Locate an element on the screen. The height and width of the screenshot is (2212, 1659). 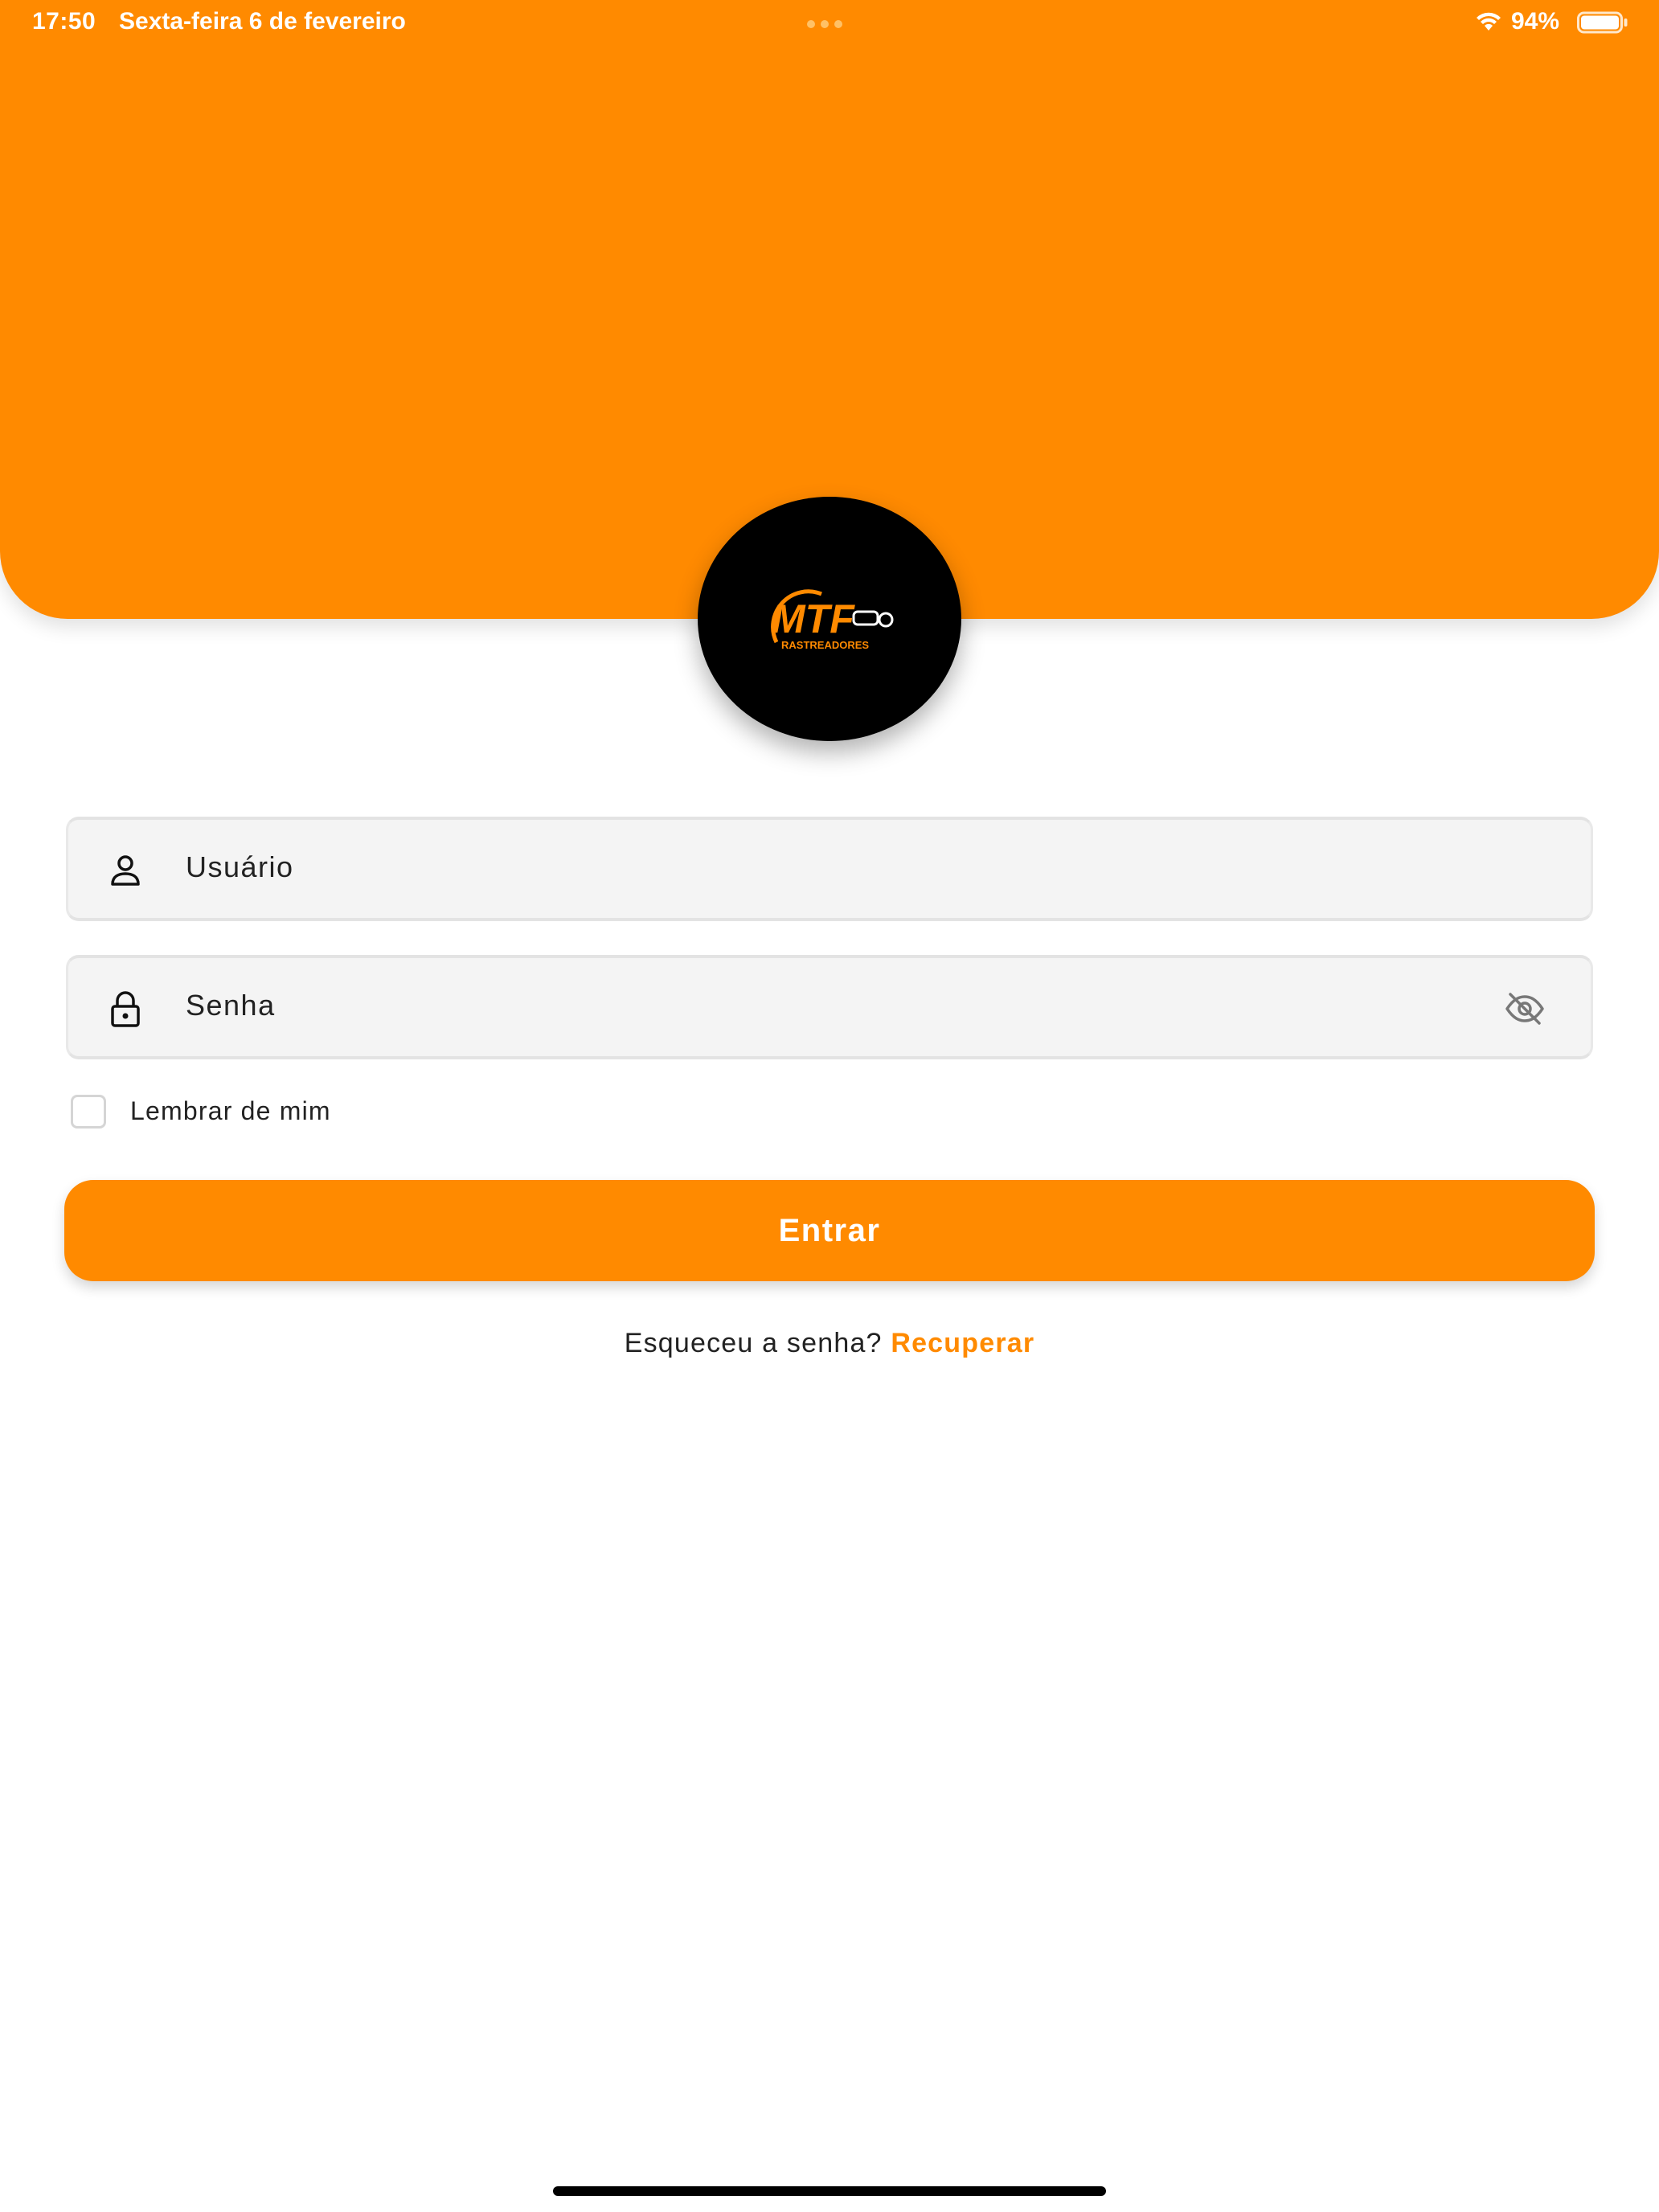
user-icon is located at coordinates (125, 870).